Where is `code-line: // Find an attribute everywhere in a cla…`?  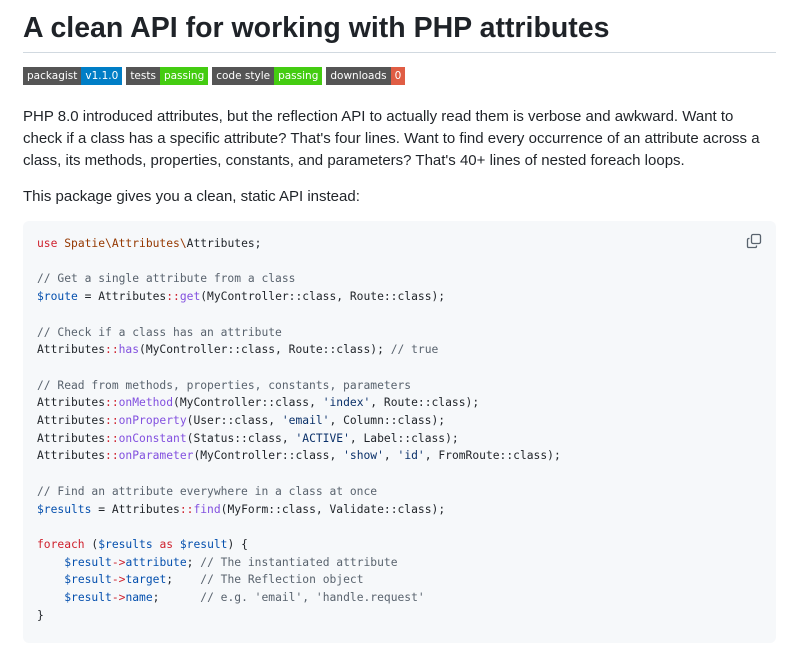 code-line: // Find an attribute everywhere in a cla… is located at coordinates (207, 491).